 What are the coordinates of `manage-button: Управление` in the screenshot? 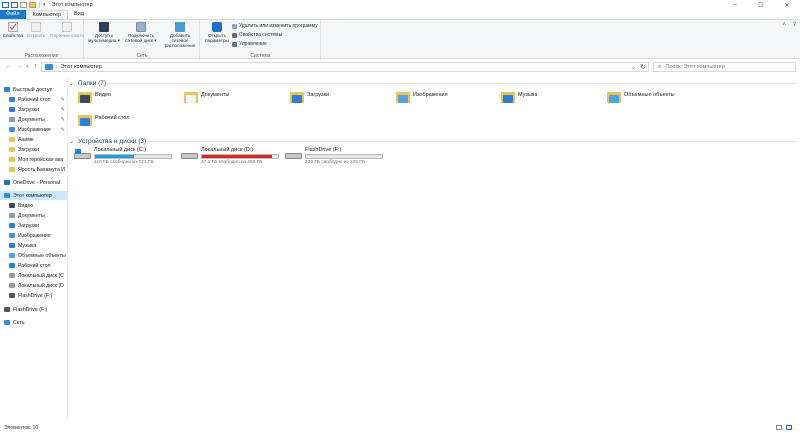 It's located at (249, 44).